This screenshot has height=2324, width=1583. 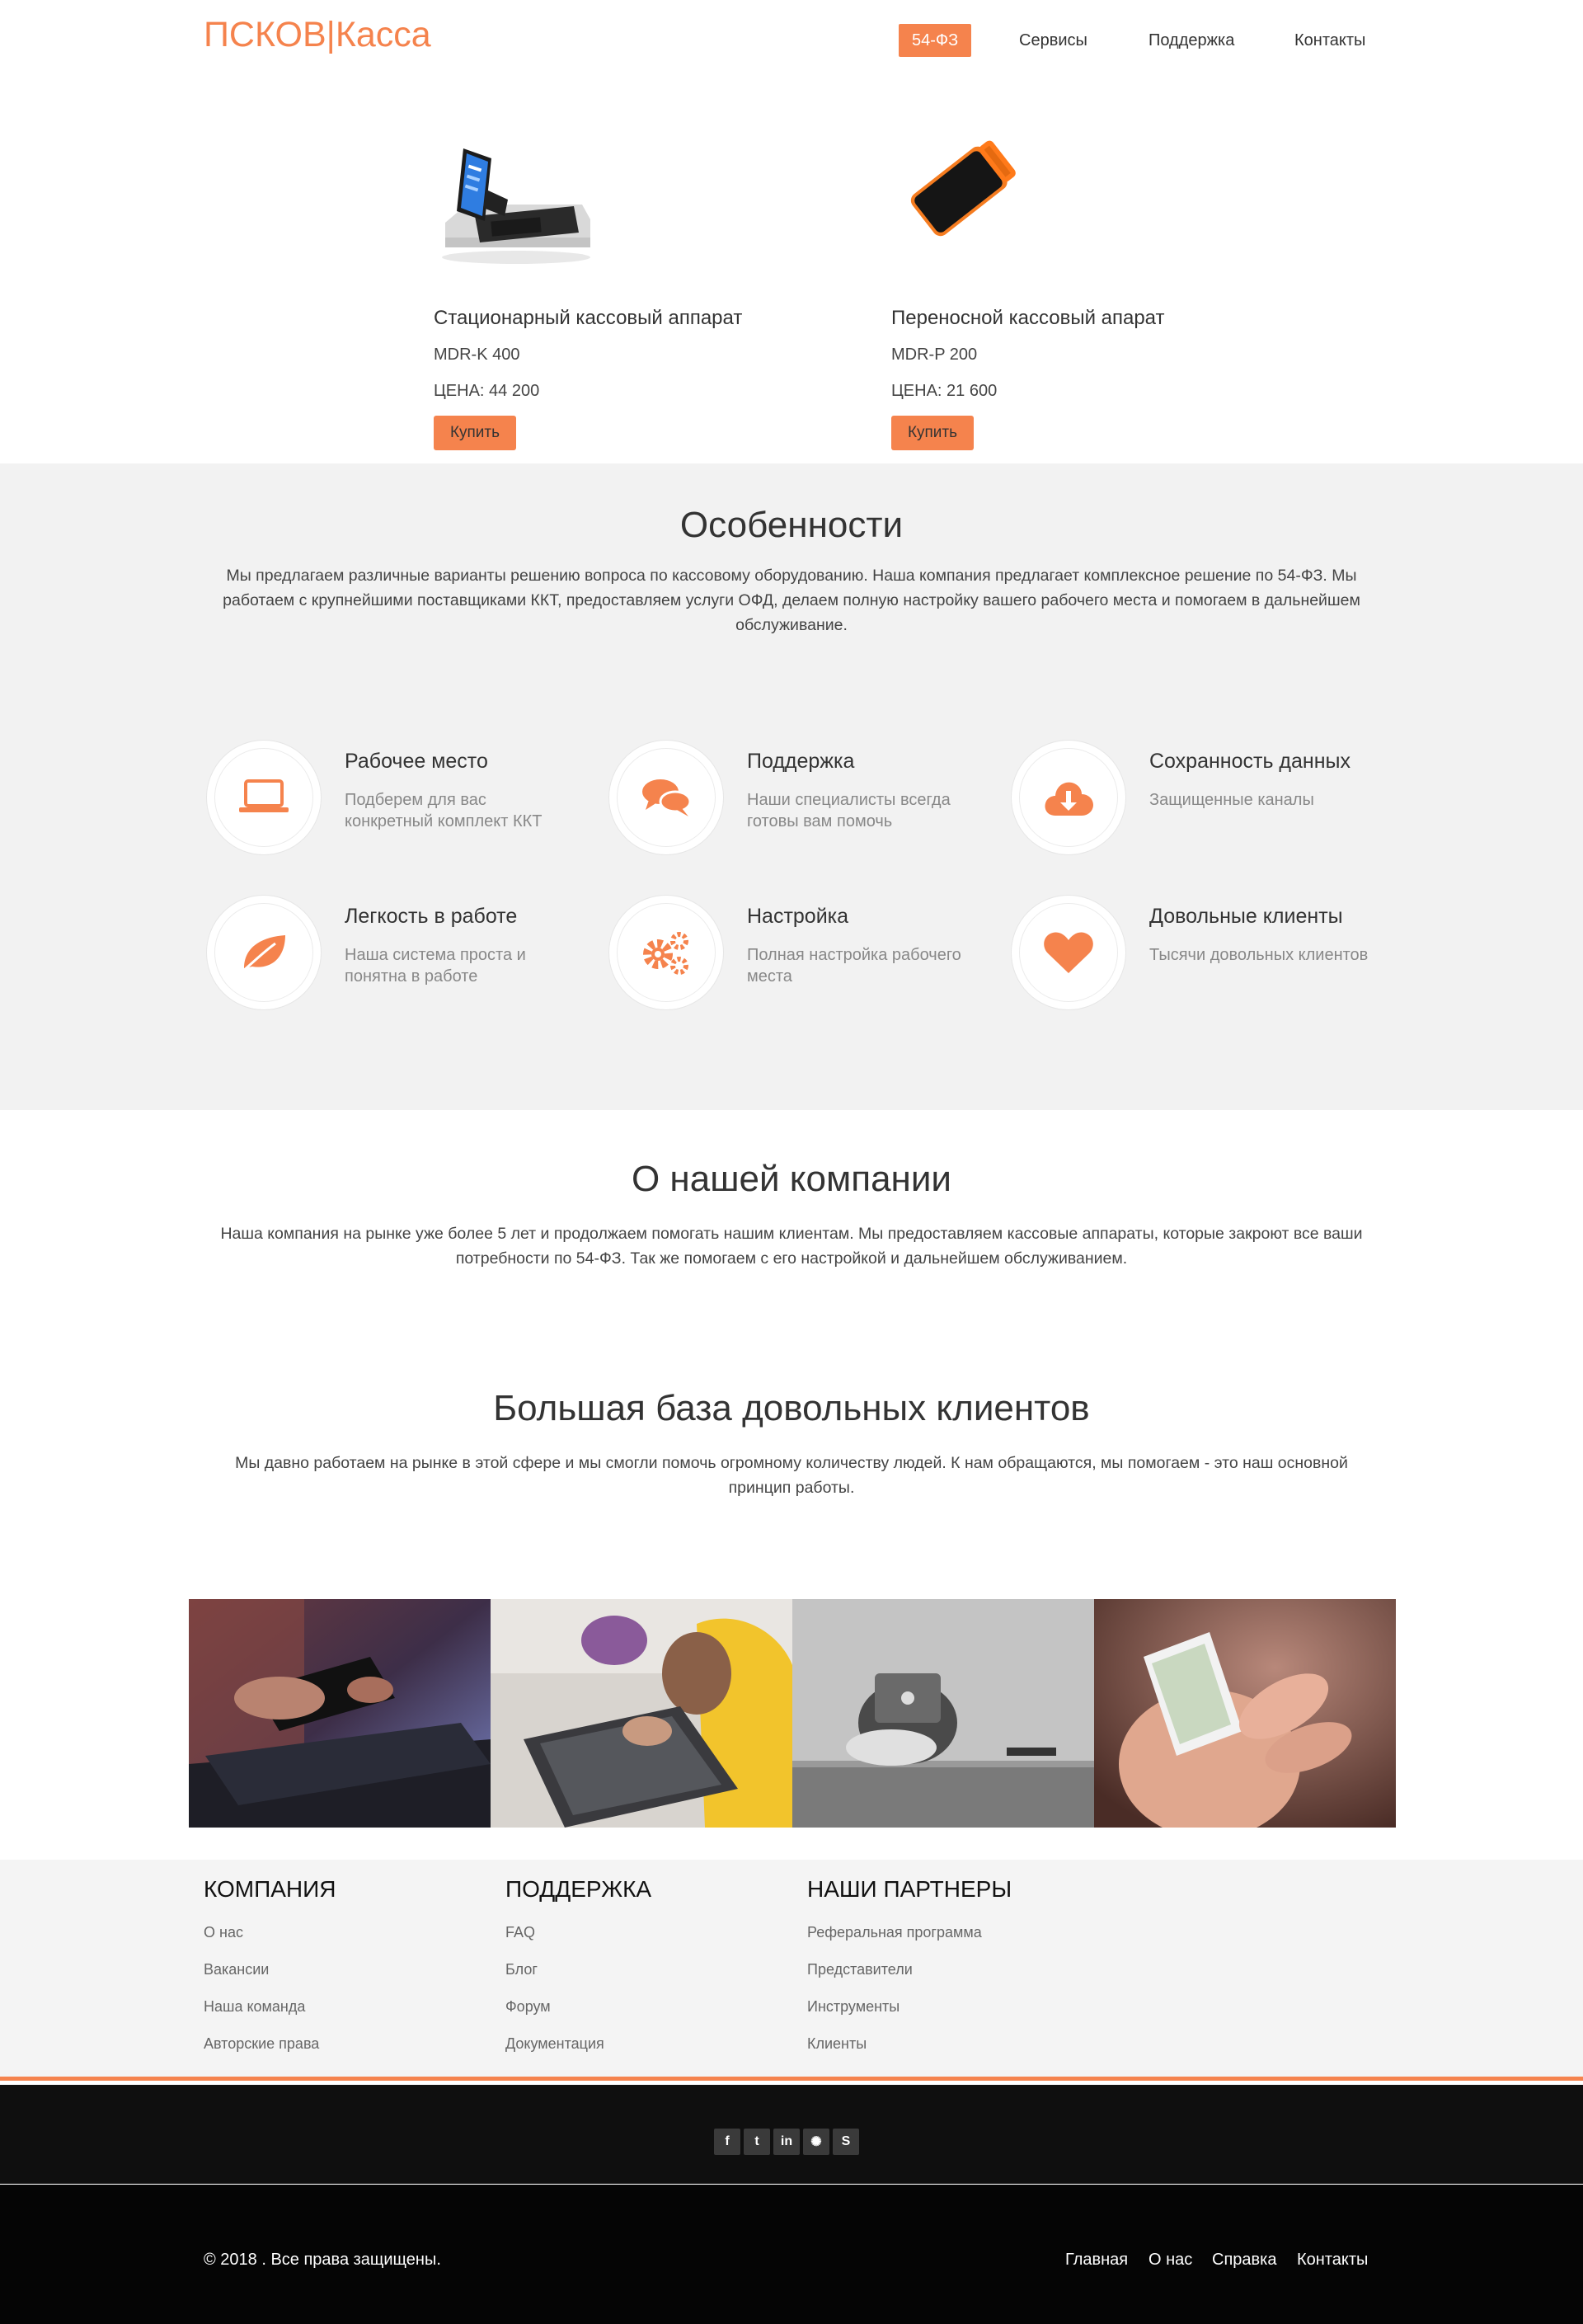 What do you see at coordinates (477, 355) in the screenshot?
I see `product-model: MDR-K 400` at bounding box center [477, 355].